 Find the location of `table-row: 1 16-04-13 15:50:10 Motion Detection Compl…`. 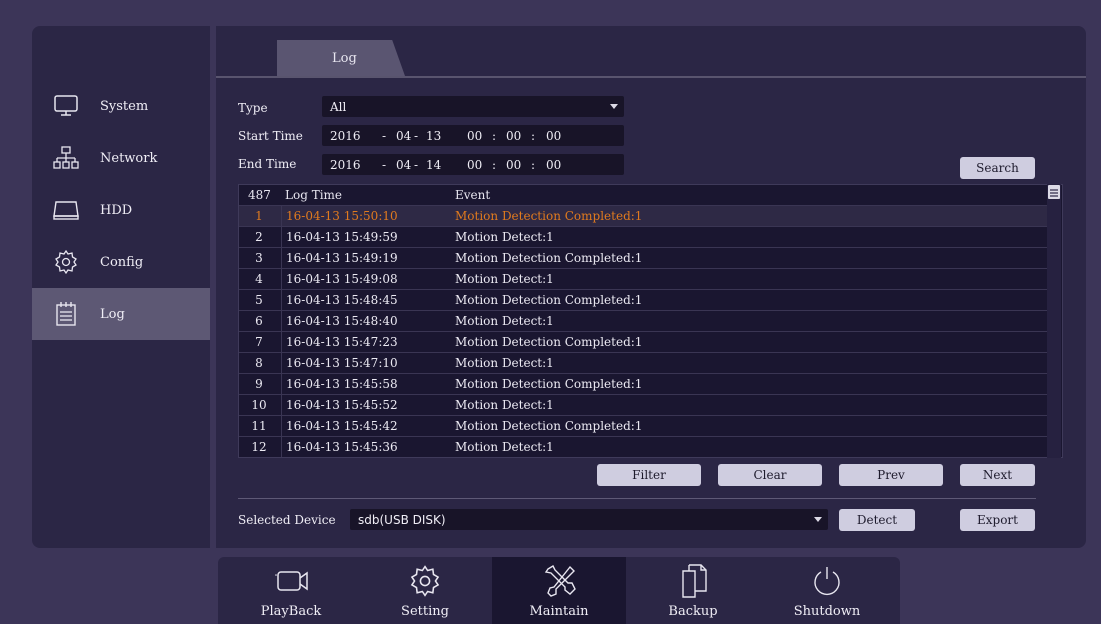

table-row: 1 16-04-13 15:50:10 Motion Detection Compl… is located at coordinates (643, 216).